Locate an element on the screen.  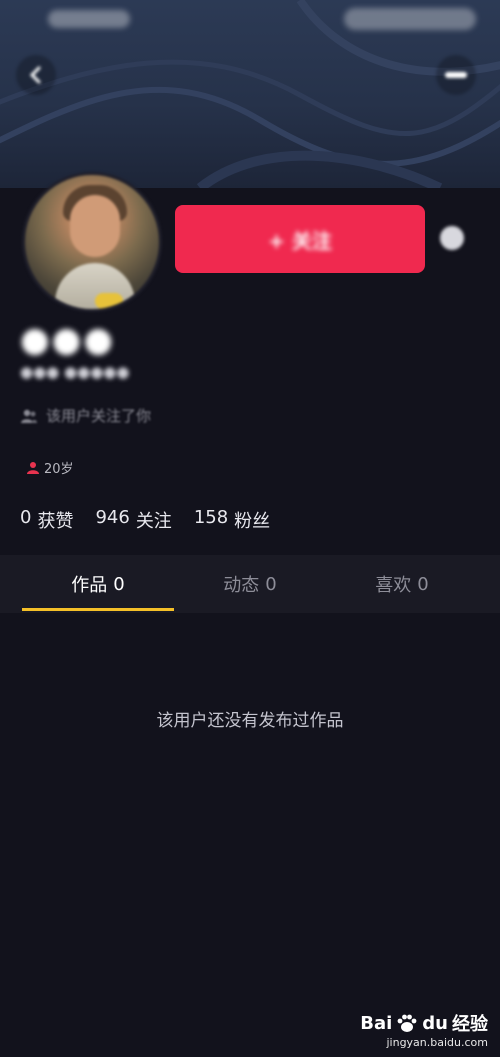
stat-label: 关注 is located at coordinates (153, 521).